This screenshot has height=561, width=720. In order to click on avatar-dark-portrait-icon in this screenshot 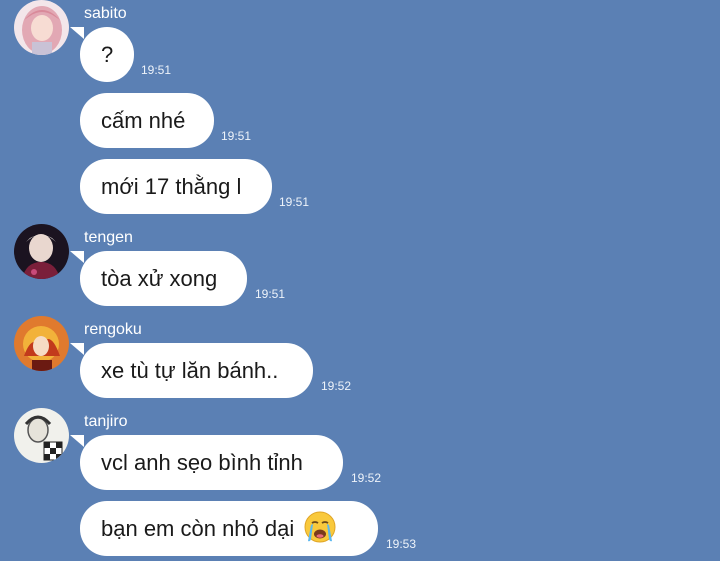, I will do `click(41, 251)`.